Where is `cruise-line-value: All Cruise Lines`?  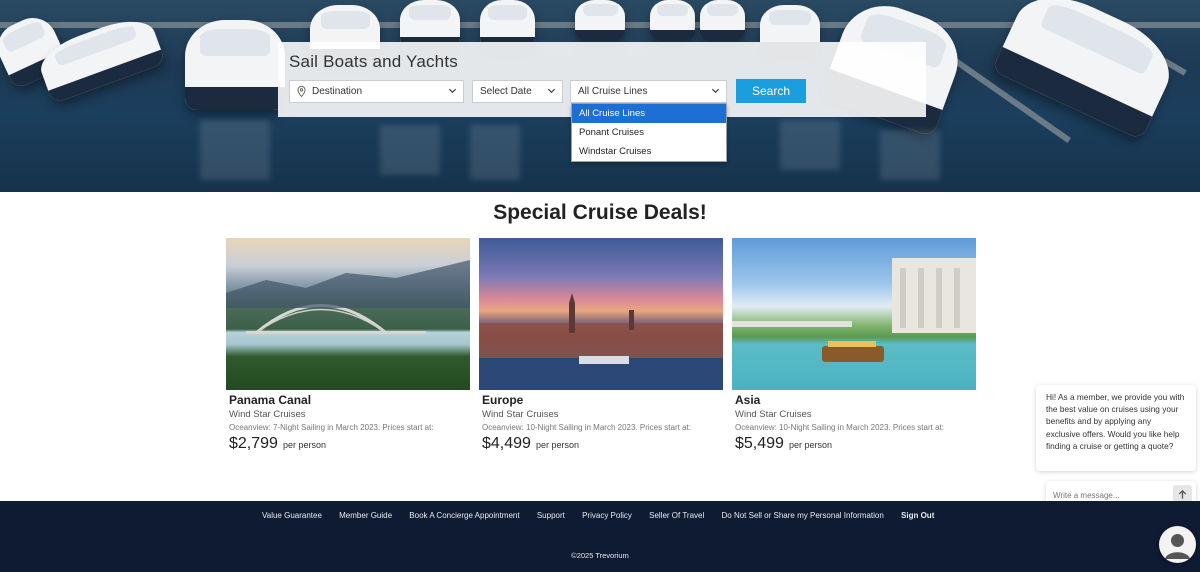
cruise-line-value: All Cruise Lines is located at coordinates (613, 91).